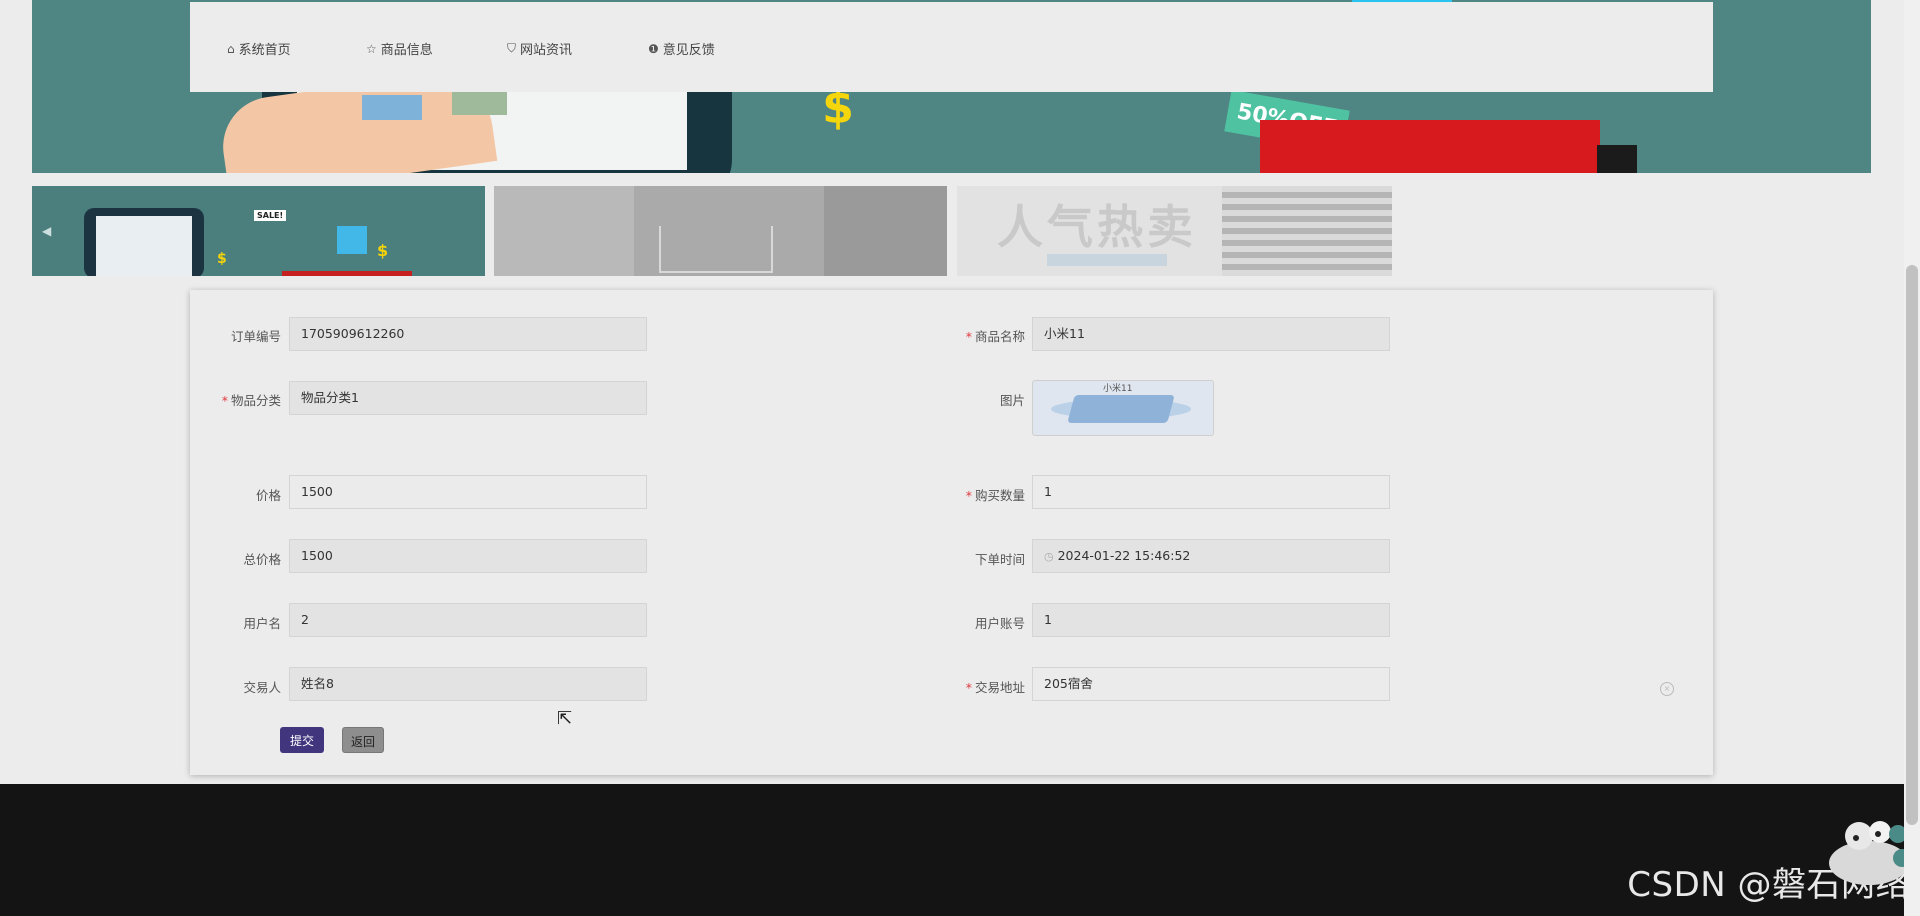  What do you see at coordinates (1097, 227) in the screenshot?
I see `thumb-title: 人气热卖` at bounding box center [1097, 227].